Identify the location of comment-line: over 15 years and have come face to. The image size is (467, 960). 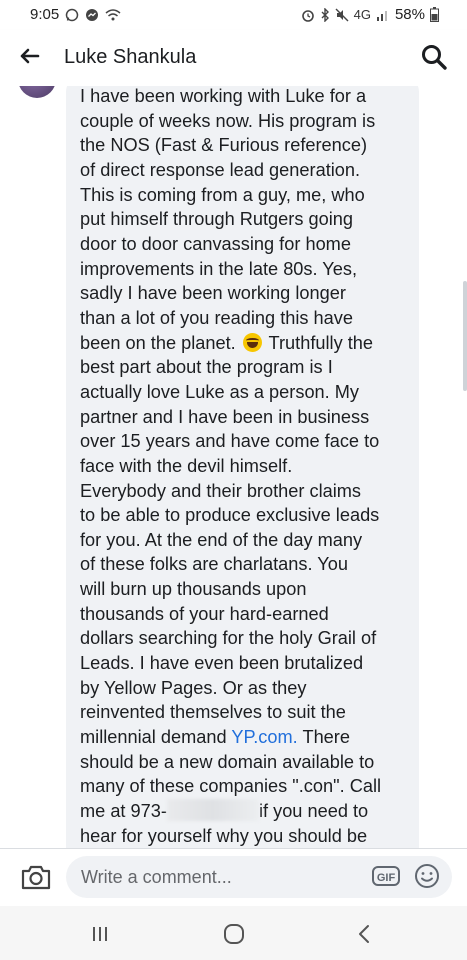
(230, 441).